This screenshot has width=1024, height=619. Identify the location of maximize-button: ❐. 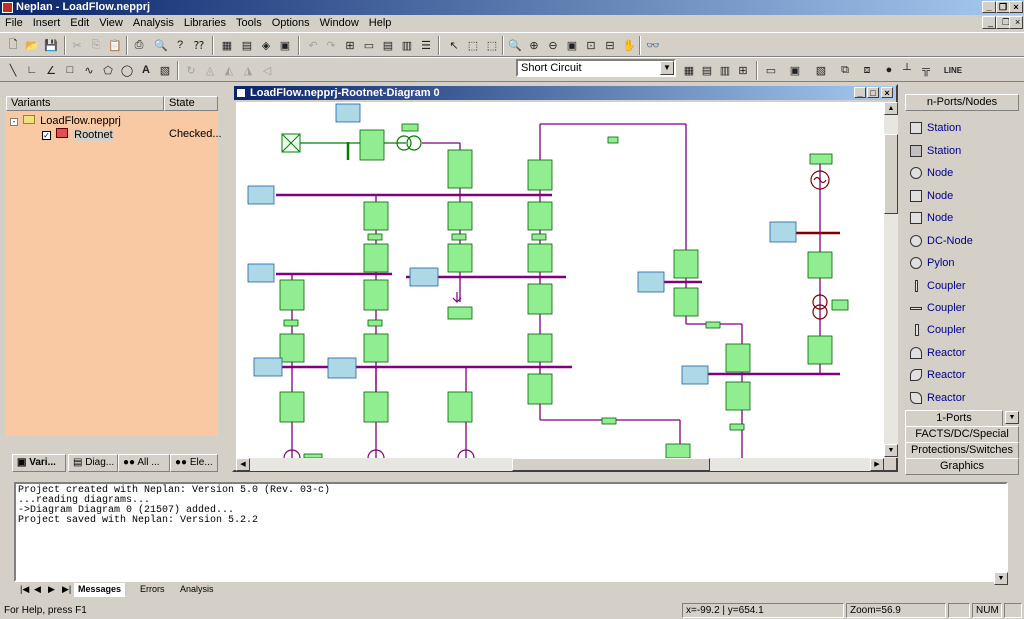
(1003, 7).